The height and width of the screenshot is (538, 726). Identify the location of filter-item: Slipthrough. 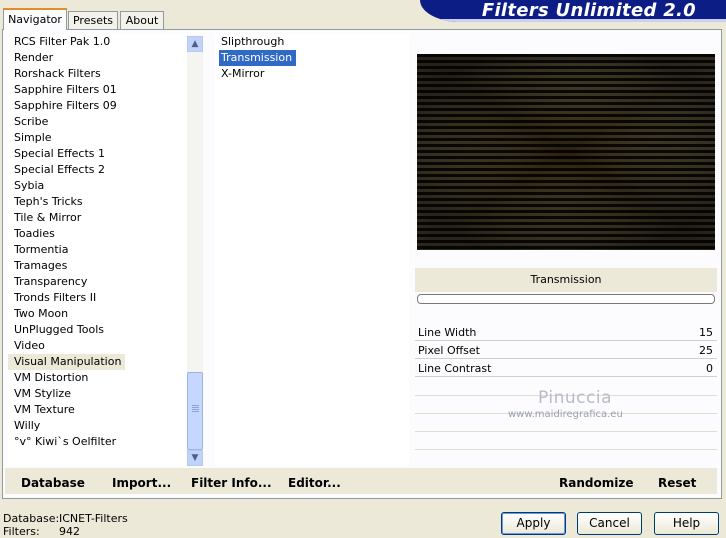
(312, 42).